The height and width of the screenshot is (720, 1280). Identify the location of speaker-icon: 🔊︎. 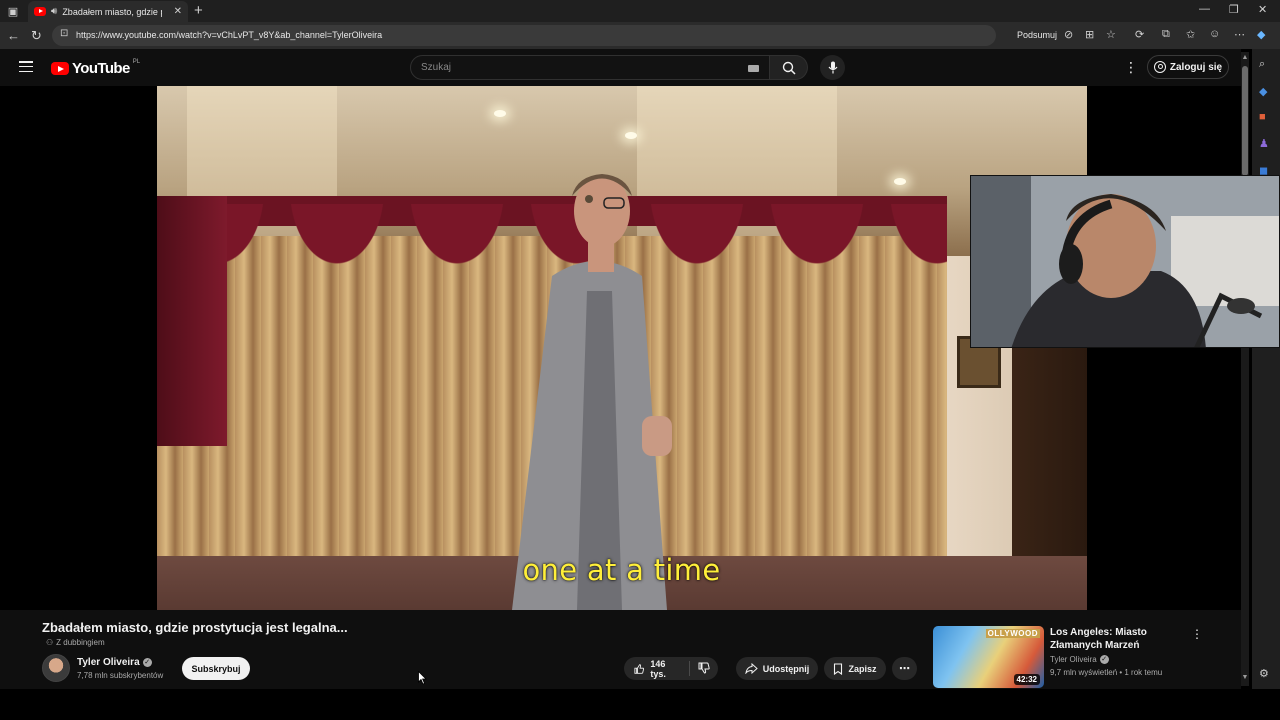
(54, 11).